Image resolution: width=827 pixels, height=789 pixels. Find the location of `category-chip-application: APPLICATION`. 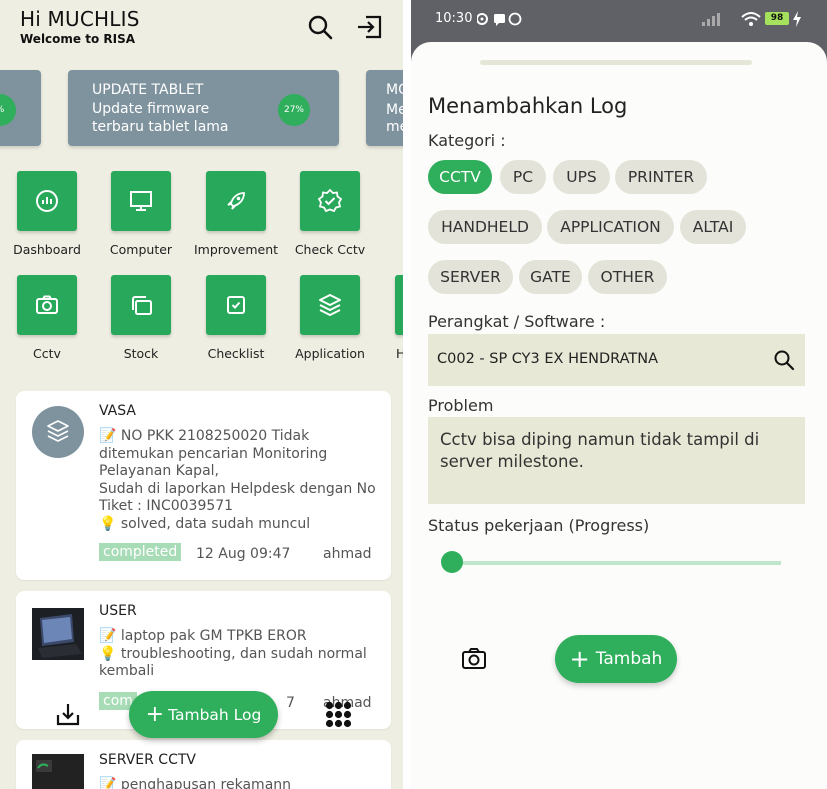

category-chip-application: APPLICATION is located at coordinates (610, 227).